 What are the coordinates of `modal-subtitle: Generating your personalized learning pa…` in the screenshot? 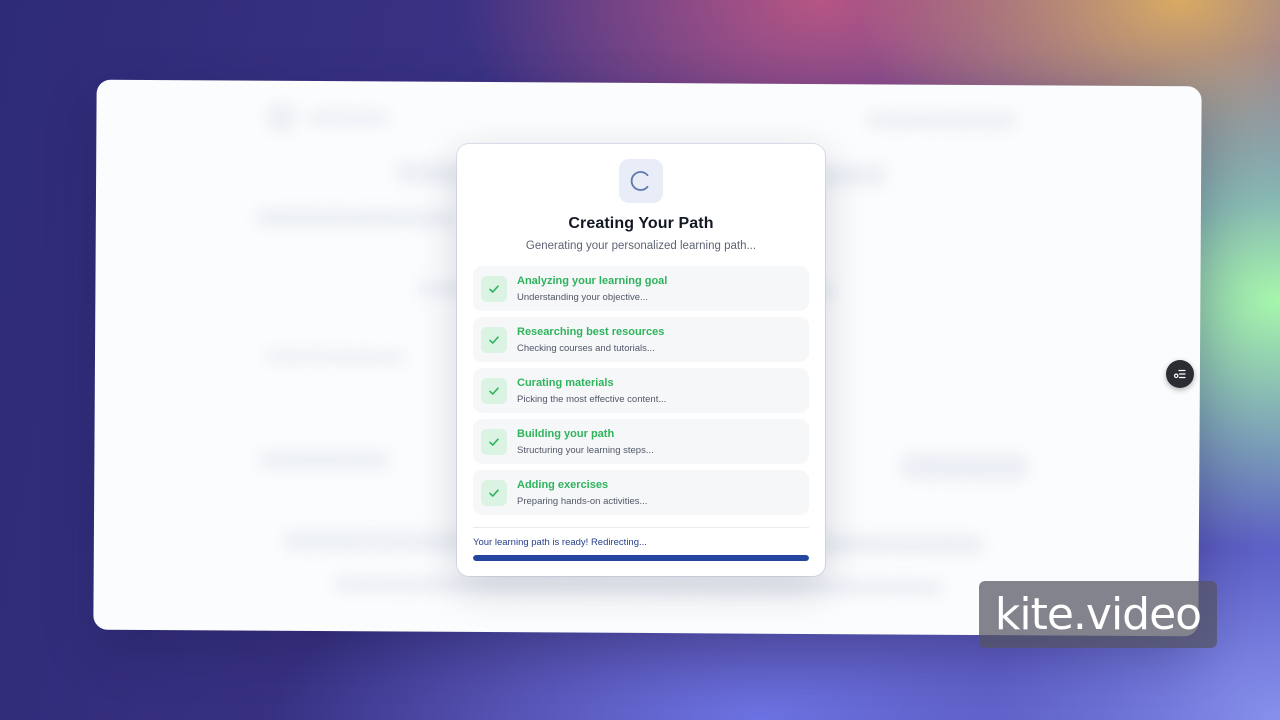 It's located at (641, 246).